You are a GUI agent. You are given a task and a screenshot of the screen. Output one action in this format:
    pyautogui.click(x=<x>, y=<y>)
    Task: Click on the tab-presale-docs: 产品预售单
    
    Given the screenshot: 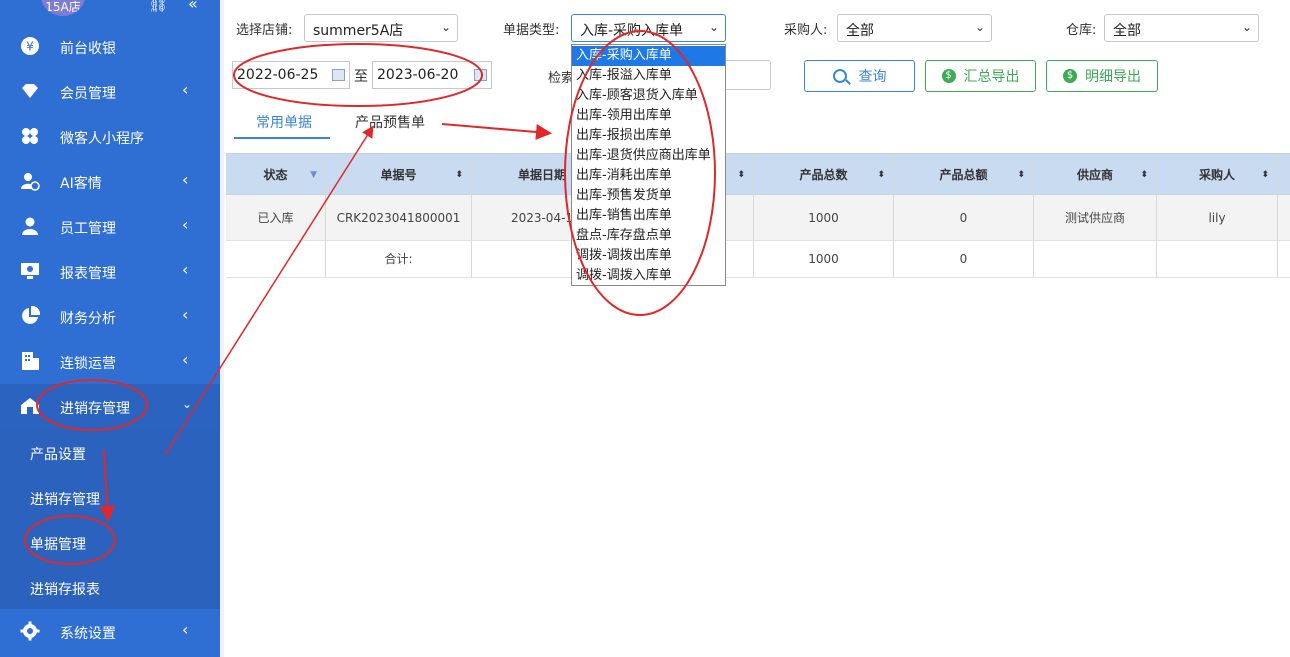 What is the action you would take?
    pyautogui.click(x=390, y=122)
    